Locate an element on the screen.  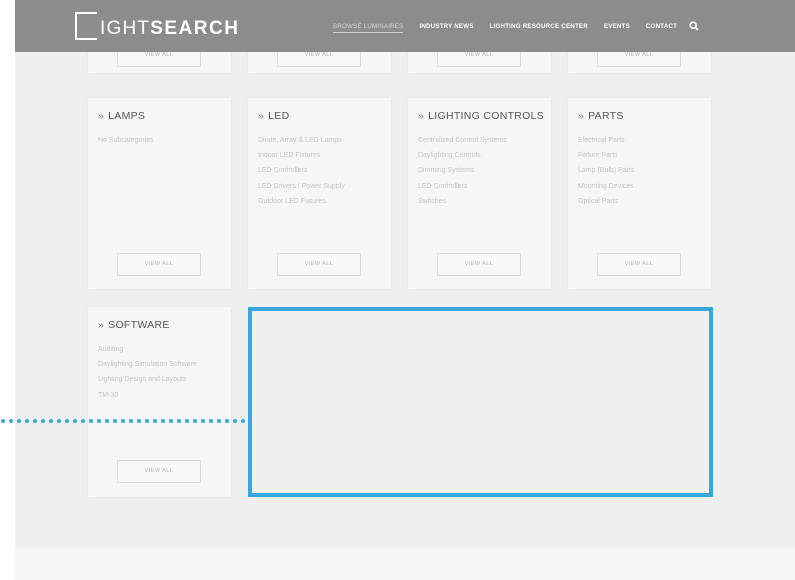
nav-contact: CONTACT is located at coordinates (661, 26).